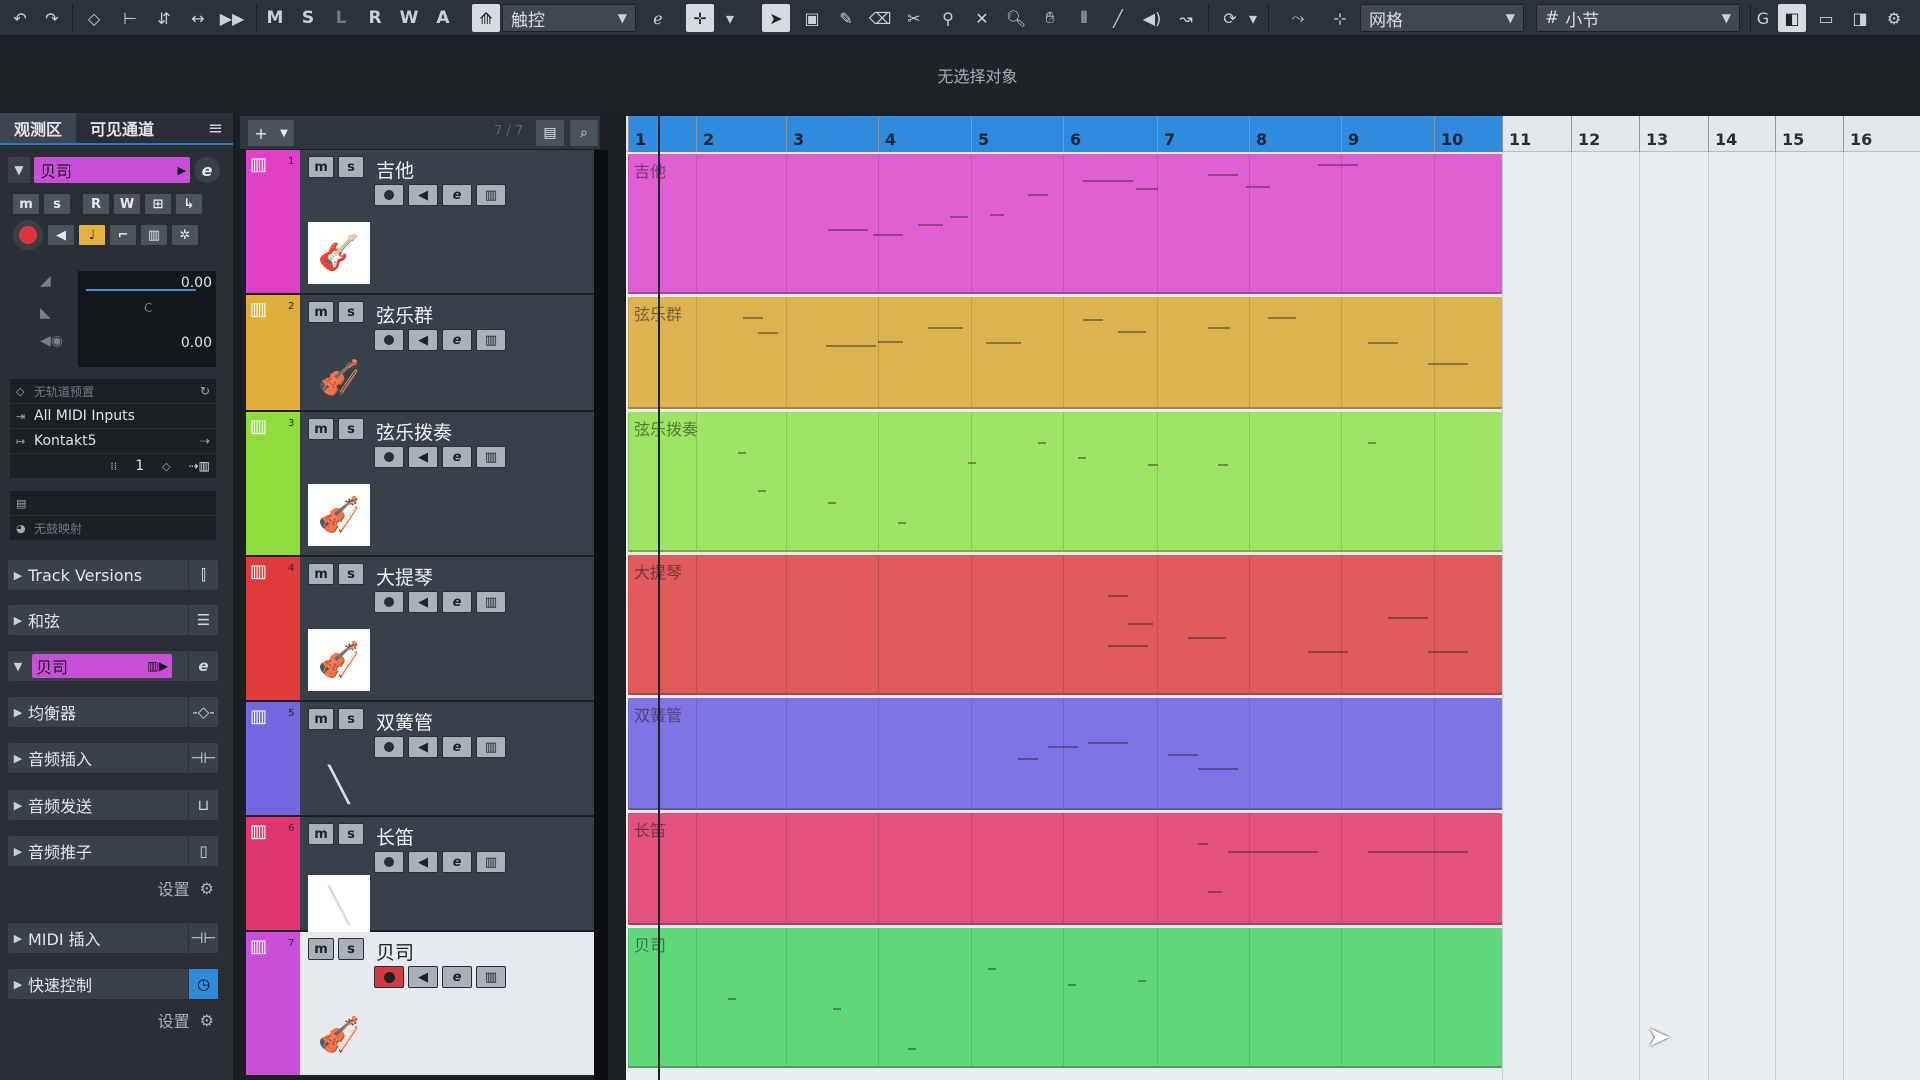 The image size is (1920, 1080). What do you see at coordinates (486, 18) in the screenshot?
I see `automation-mode-icon: ⟰` at bounding box center [486, 18].